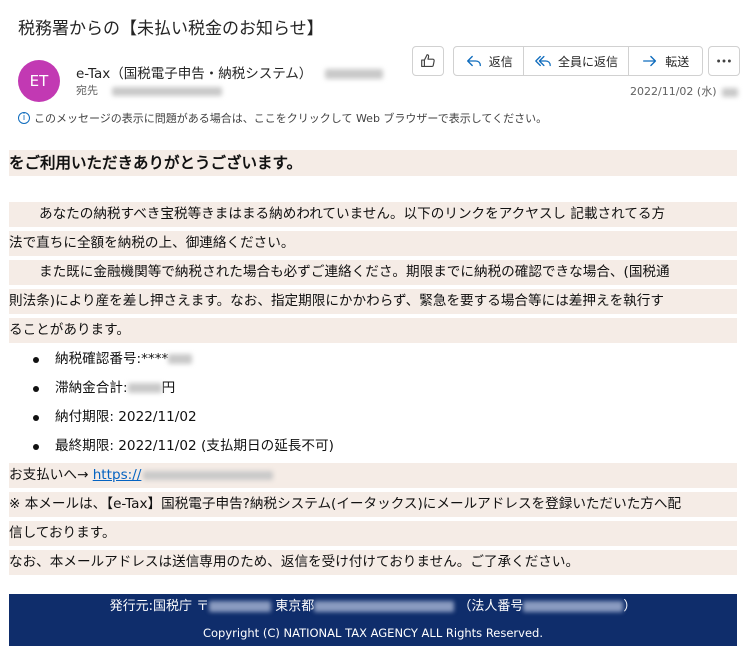 This screenshot has height=658, width=752. Describe the element at coordinates (112, 359) in the screenshot. I see `confirmation-number-label: 納税確認番号:****` at that location.